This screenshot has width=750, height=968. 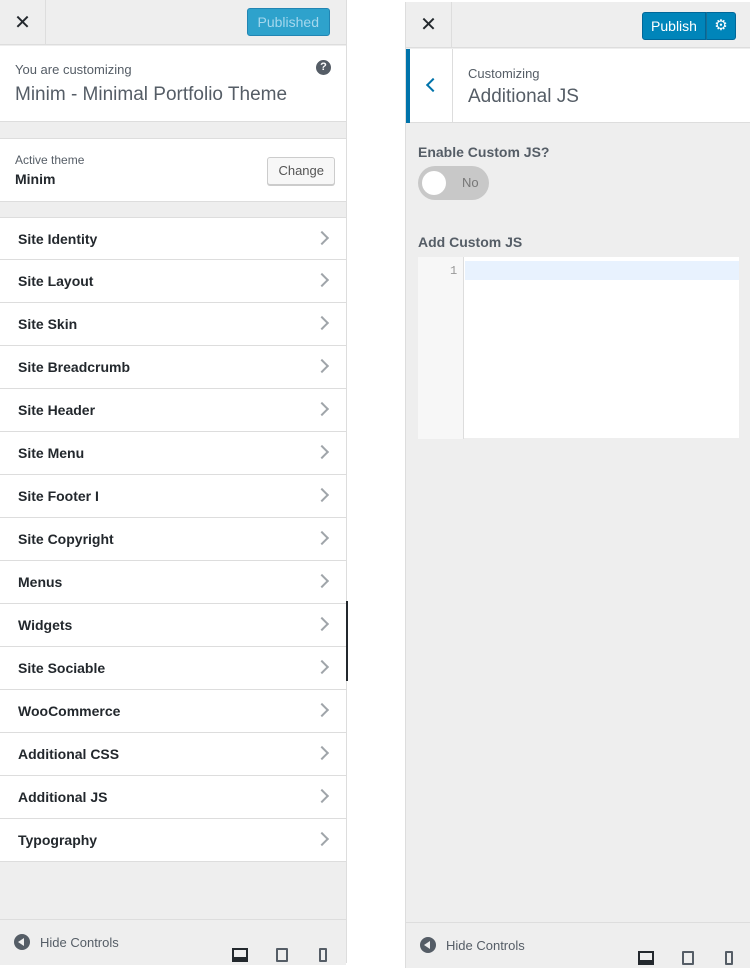 What do you see at coordinates (58, 496) in the screenshot?
I see `section-label: Site Footer I` at bounding box center [58, 496].